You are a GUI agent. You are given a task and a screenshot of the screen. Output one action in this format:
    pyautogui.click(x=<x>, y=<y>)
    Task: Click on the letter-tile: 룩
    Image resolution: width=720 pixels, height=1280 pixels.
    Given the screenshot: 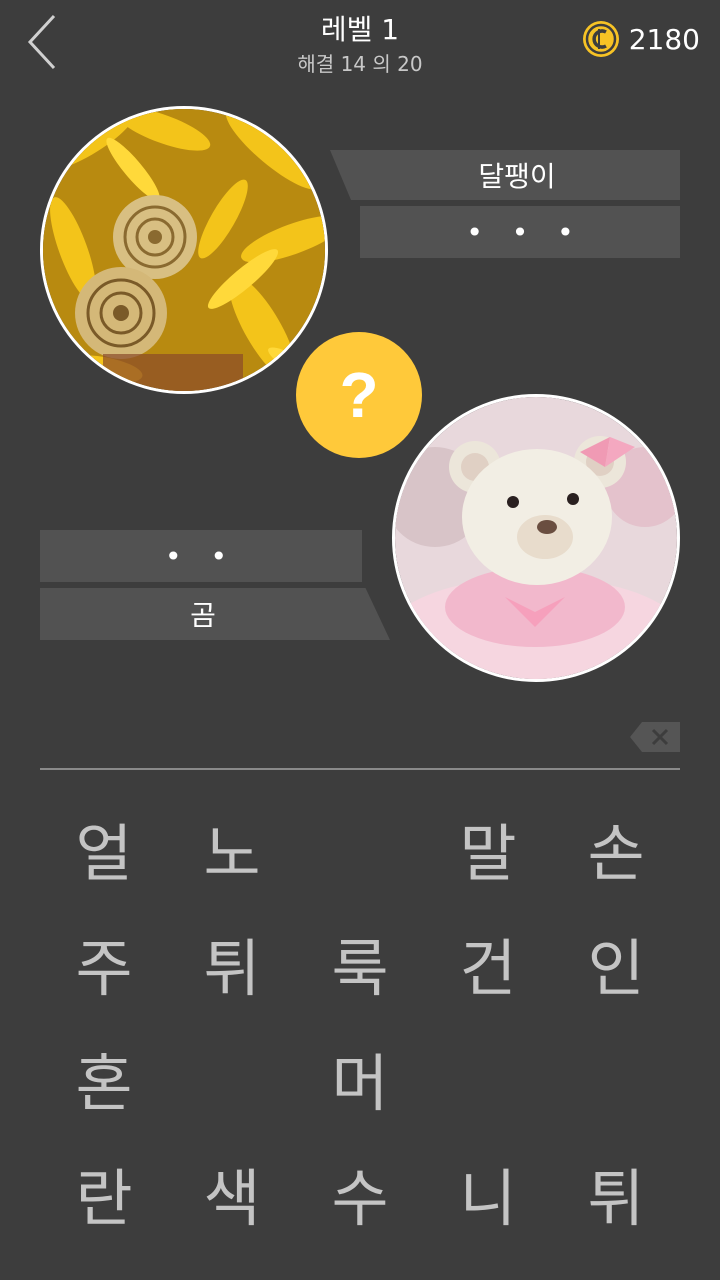 What is the action you would take?
    pyautogui.click(x=360, y=962)
    